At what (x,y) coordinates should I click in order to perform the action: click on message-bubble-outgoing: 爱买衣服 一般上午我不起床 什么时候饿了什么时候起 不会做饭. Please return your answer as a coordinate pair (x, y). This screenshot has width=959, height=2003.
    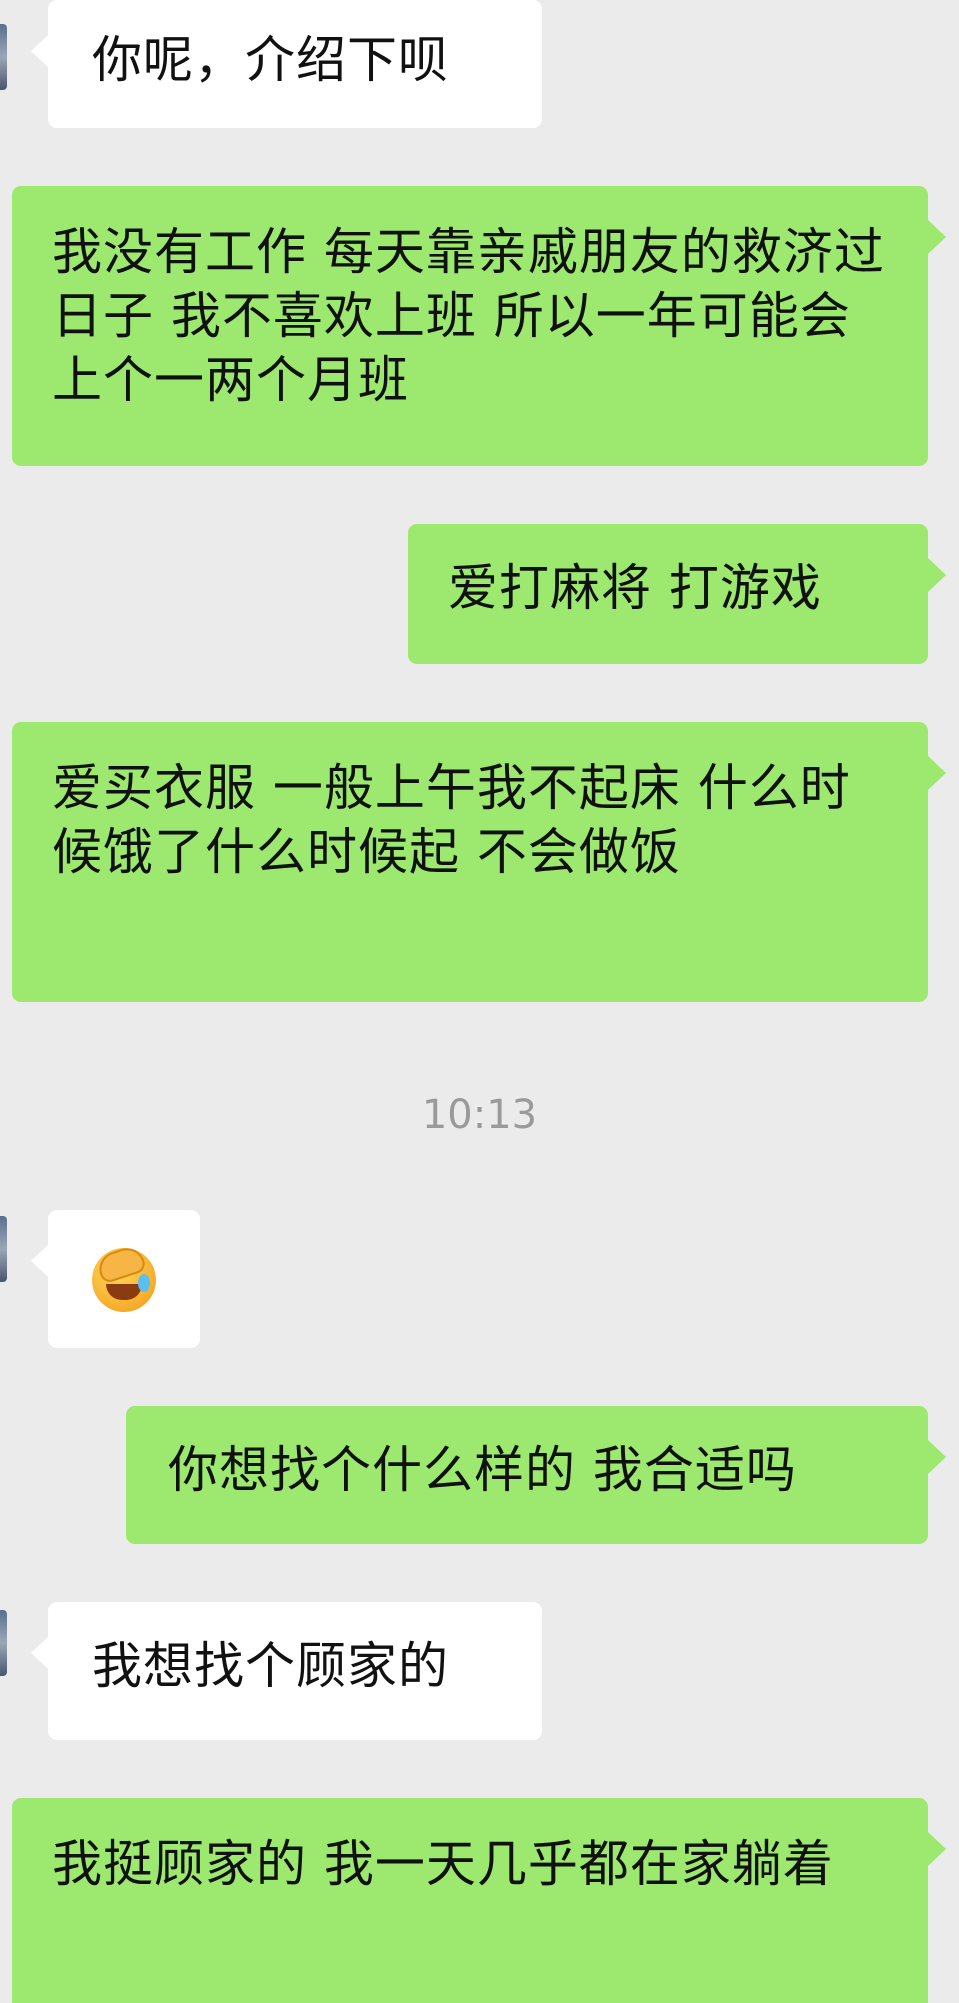
    Looking at the image, I should click on (479, 862).